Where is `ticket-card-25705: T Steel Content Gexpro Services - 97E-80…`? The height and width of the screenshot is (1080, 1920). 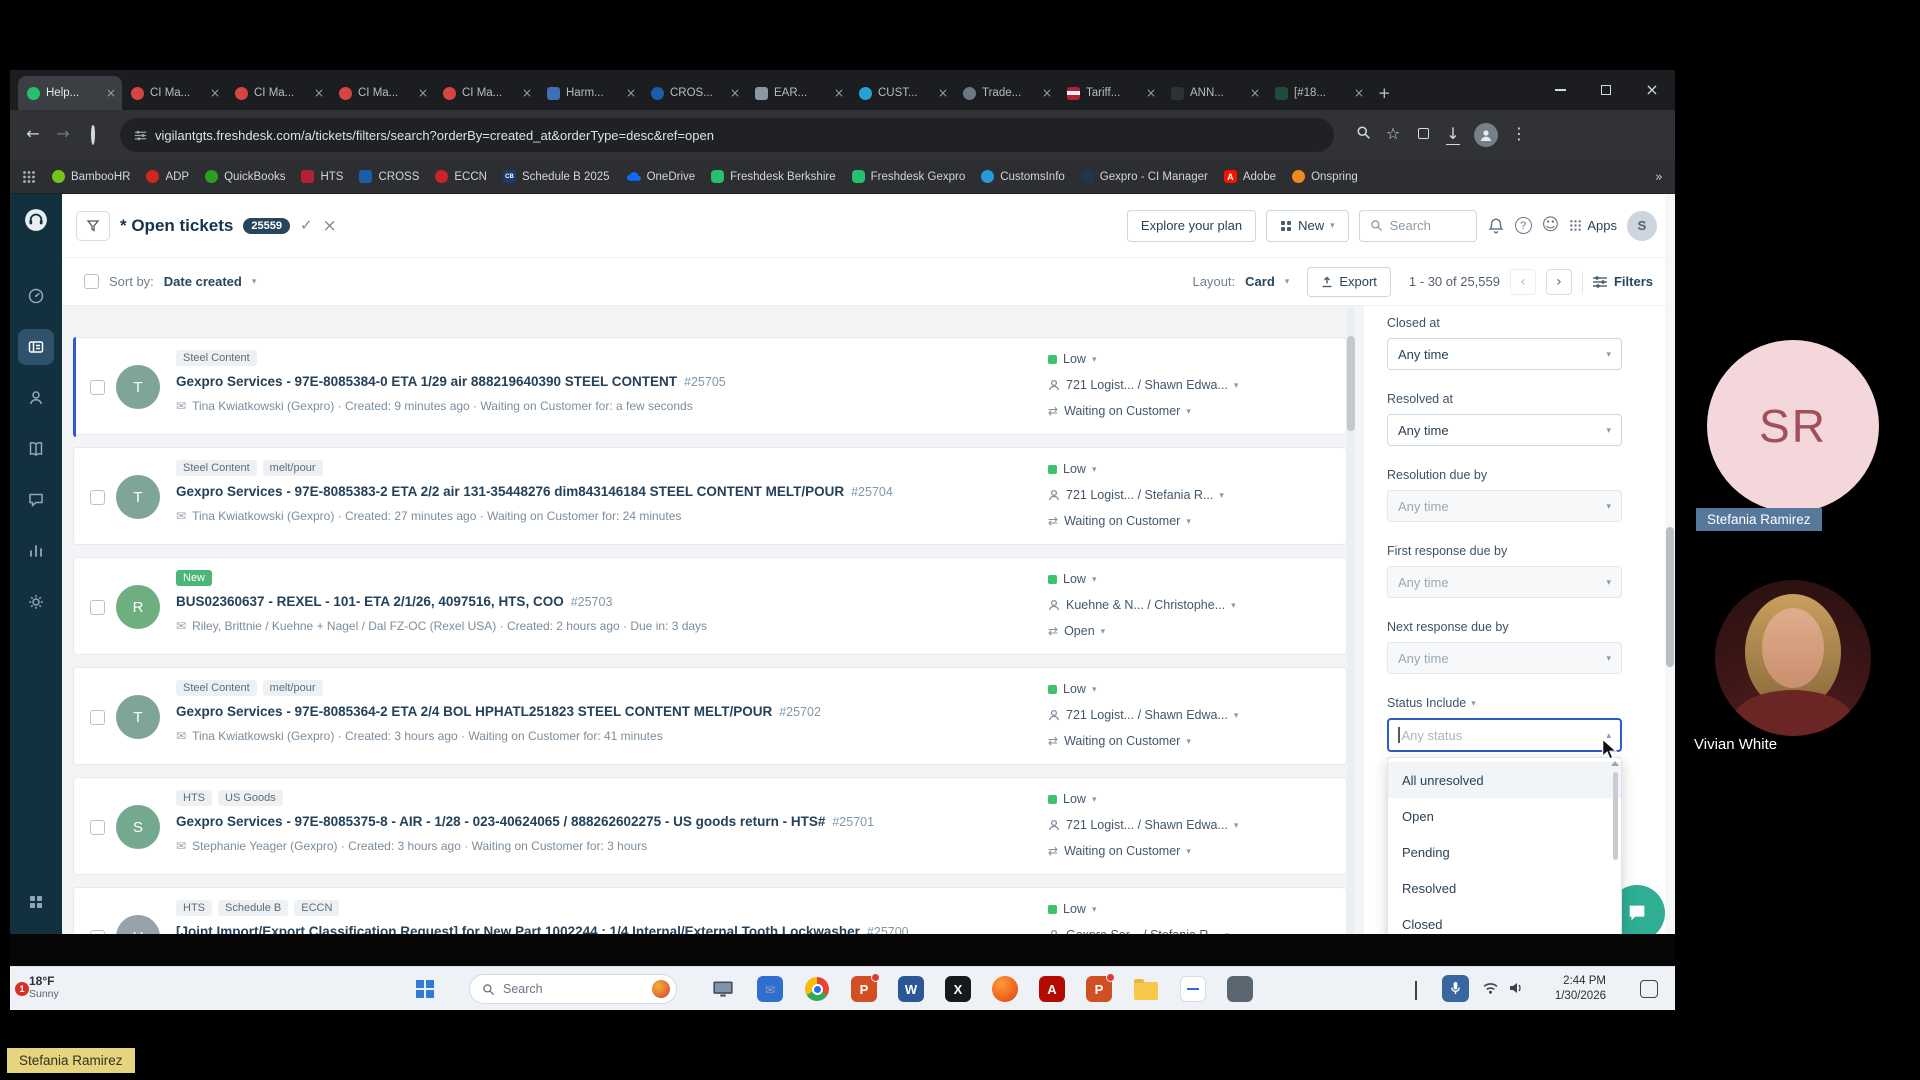
ticket-card-25705: T Steel Content Gexpro Services - 97E-80… is located at coordinates (710, 387).